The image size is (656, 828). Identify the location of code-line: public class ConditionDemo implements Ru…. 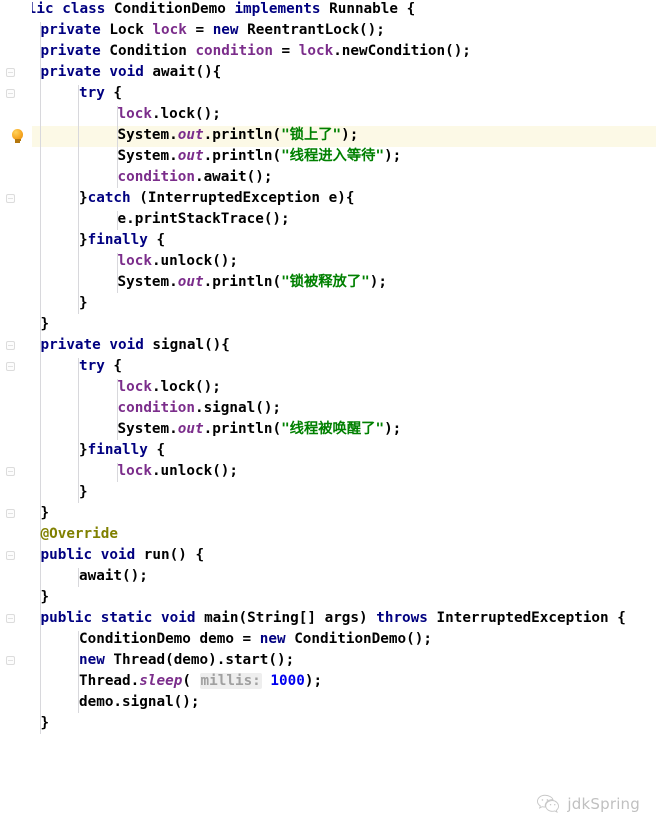
(208, 10).